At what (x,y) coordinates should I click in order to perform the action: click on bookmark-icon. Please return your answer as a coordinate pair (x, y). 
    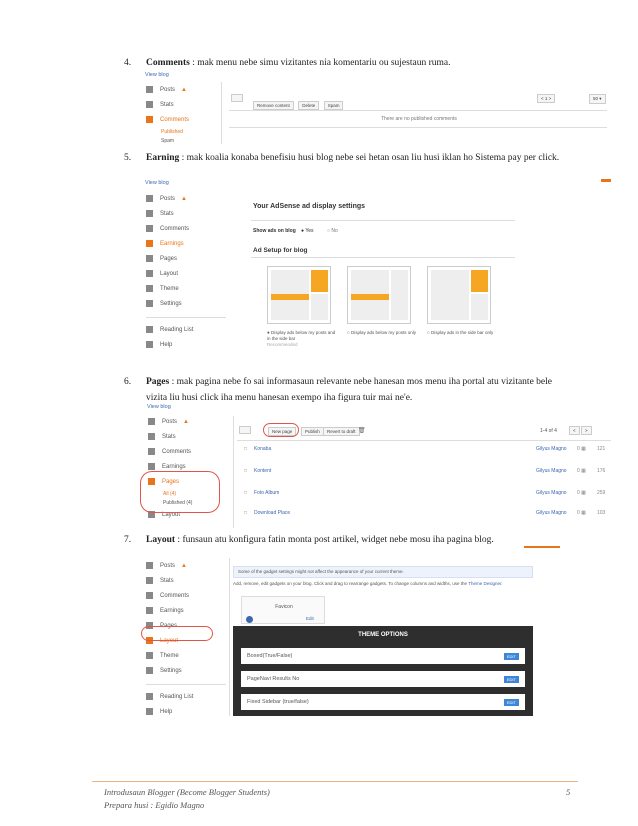
    Looking at the image, I should click on (149, 329).